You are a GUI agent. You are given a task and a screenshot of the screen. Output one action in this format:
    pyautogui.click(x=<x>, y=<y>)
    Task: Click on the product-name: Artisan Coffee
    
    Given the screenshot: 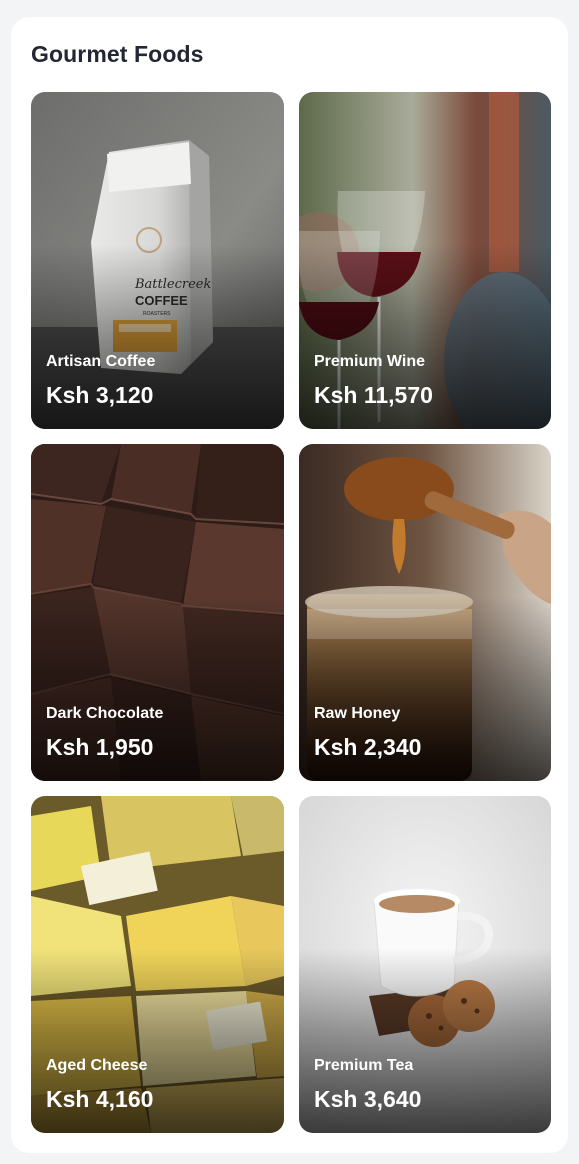 What is the action you would take?
    pyautogui.click(x=101, y=361)
    